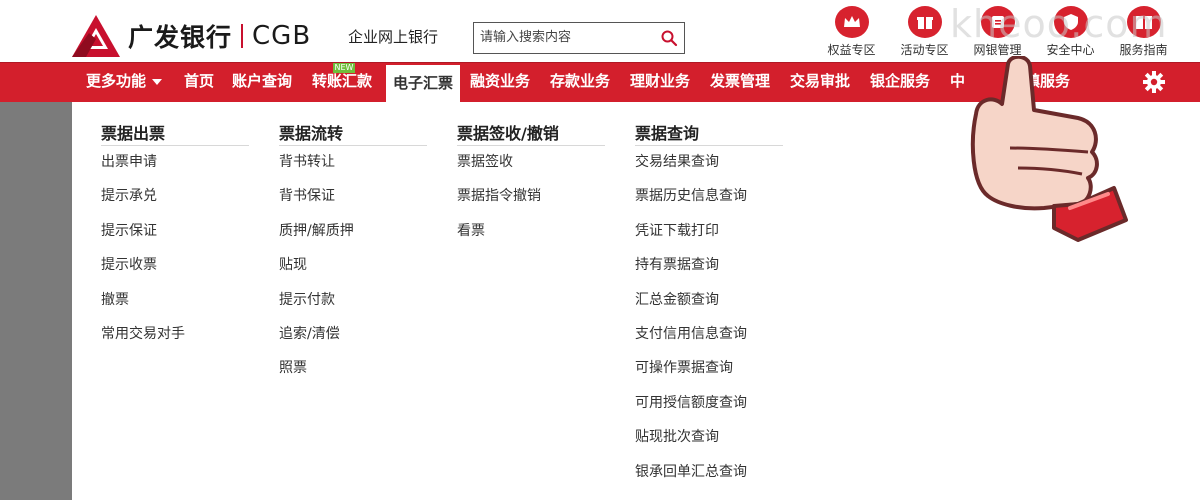  Describe the element at coordinates (1049, 149) in the screenshot. I see `thumbs-up-pointer-icon` at that location.